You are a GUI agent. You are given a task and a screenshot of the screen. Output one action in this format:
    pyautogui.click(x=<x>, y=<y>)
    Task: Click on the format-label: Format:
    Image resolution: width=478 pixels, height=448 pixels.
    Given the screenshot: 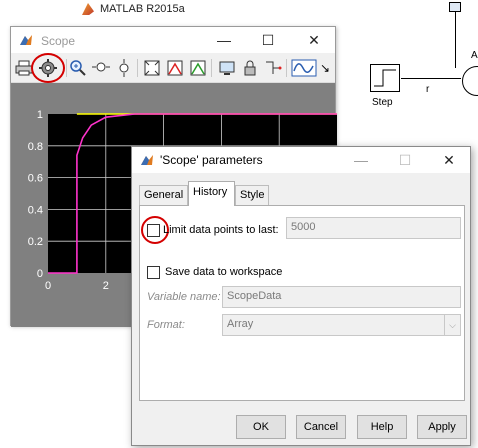 What is the action you would take?
    pyautogui.click(x=166, y=325)
    